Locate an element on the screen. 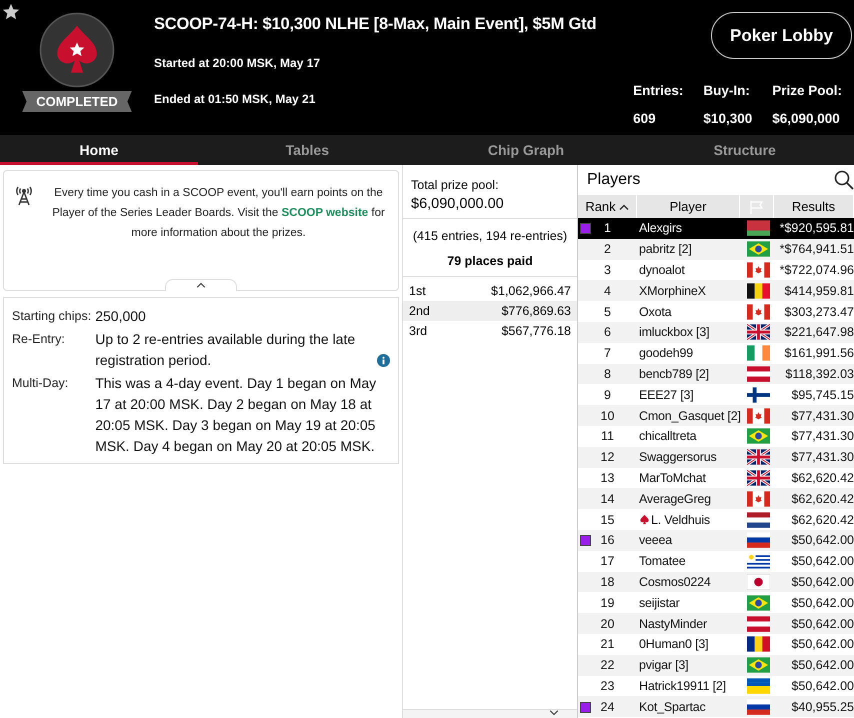 This screenshot has height=718, width=854. entries-summary: (415 entries, 194 re-entries) is located at coordinates (490, 236).